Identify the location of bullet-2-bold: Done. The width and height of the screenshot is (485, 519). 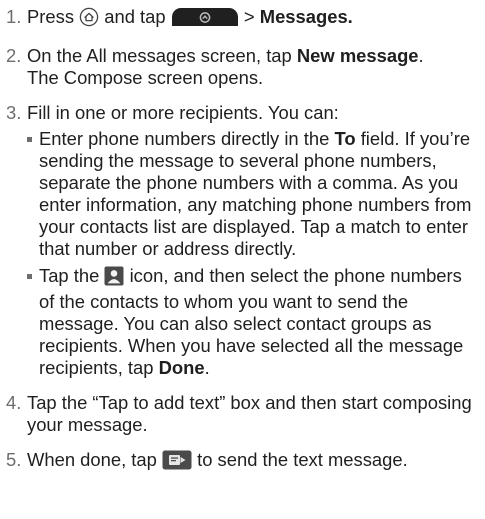
(181, 367).